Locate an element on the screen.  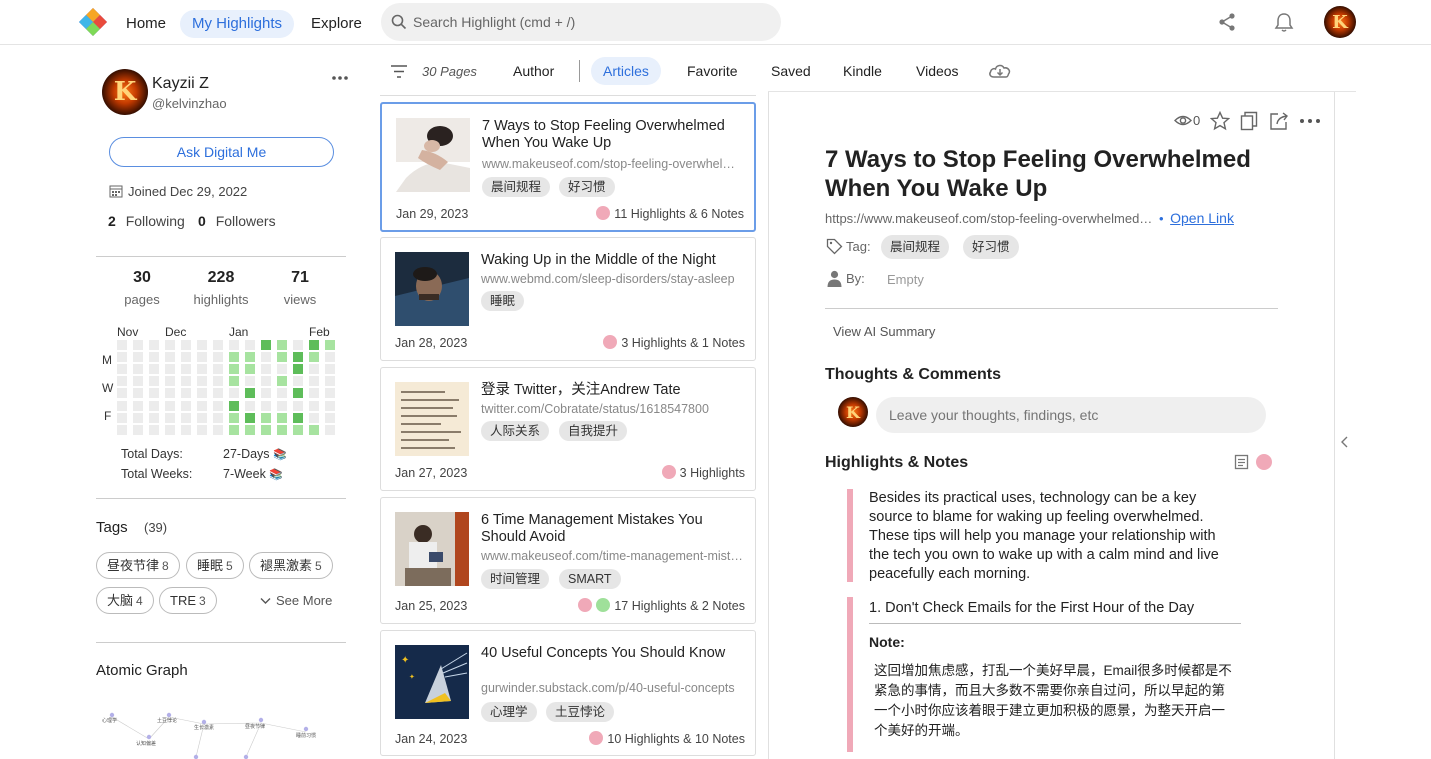
copy-icon is located at coordinates (1249, 121).